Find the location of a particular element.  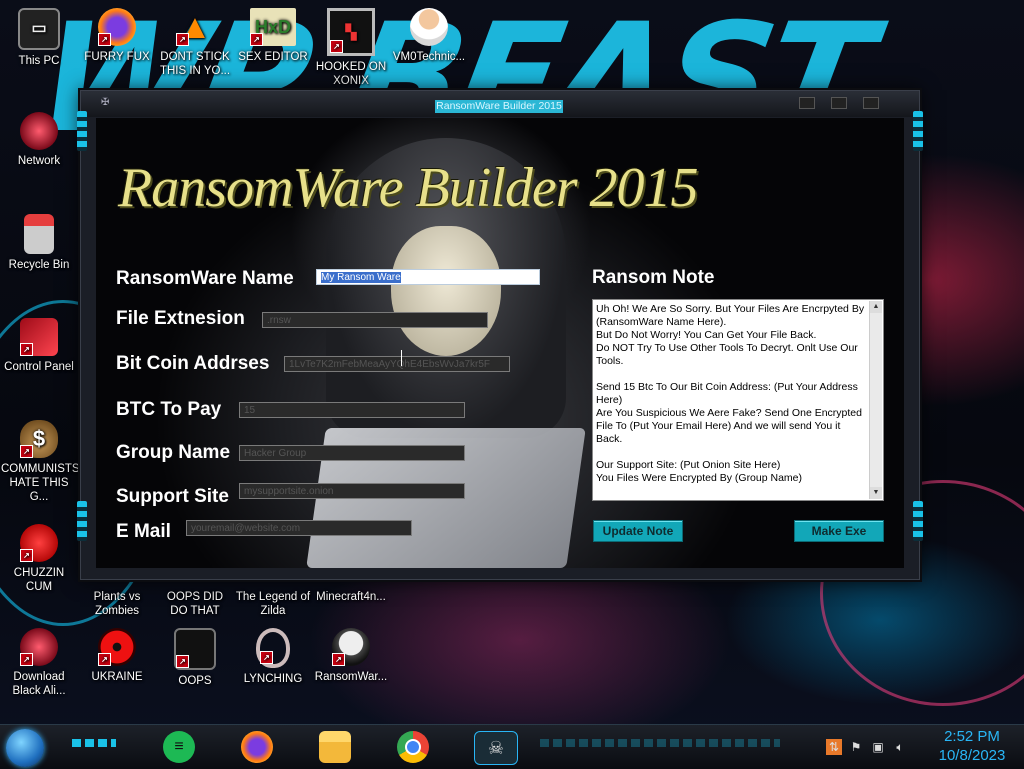

xonix-game-icon: ▚ ↗ is located at coordinates (351, 32).